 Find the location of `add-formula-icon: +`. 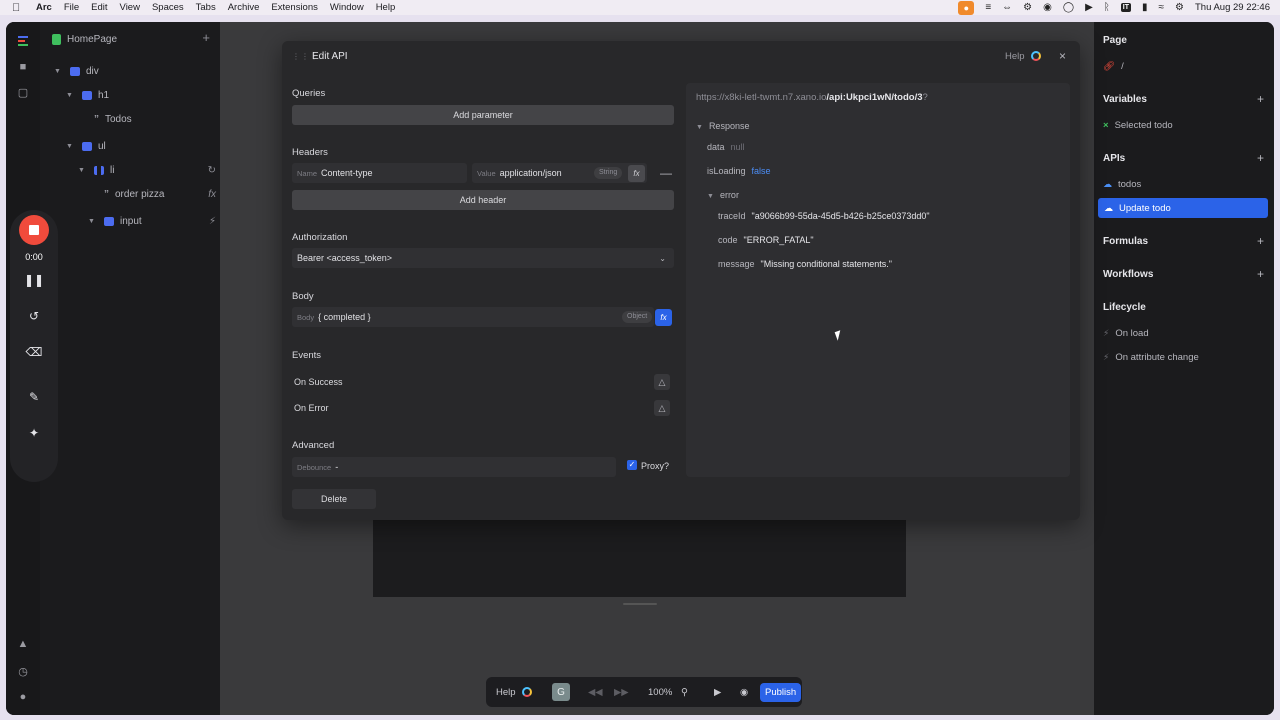

add-formula-icon: + is located at coordinates (1260, 241).